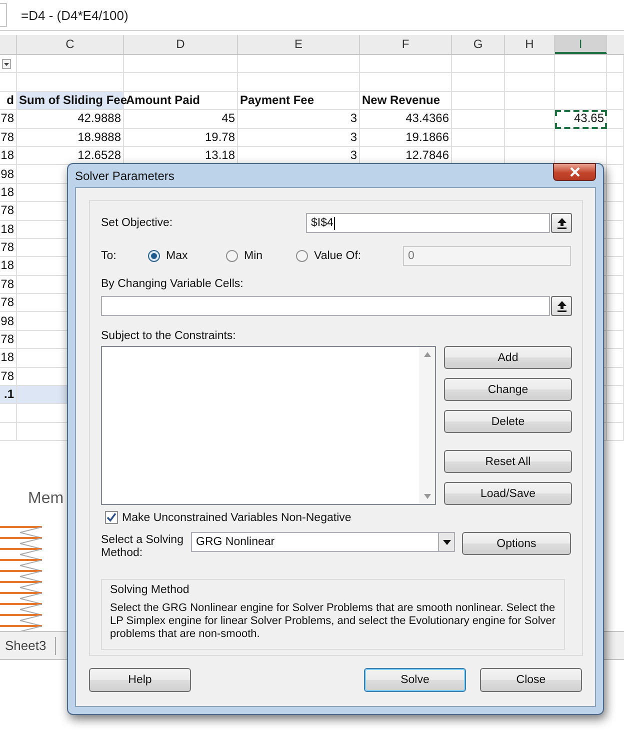  What do you see at coordinates (427, 425) in the screenshot?
I see `scrollbar` at bounding box center [427, 425].